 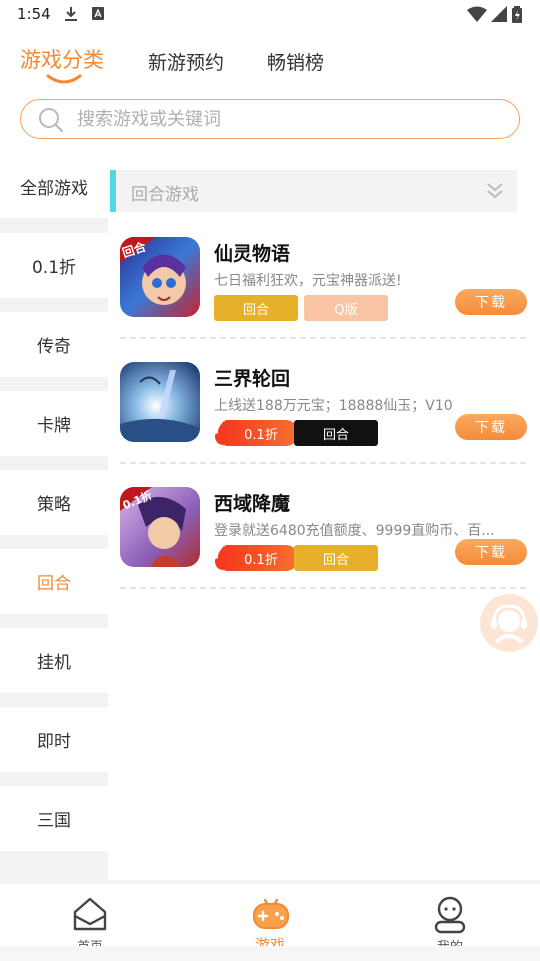 I want to click on battery-icon, so click(x=517, y=16).